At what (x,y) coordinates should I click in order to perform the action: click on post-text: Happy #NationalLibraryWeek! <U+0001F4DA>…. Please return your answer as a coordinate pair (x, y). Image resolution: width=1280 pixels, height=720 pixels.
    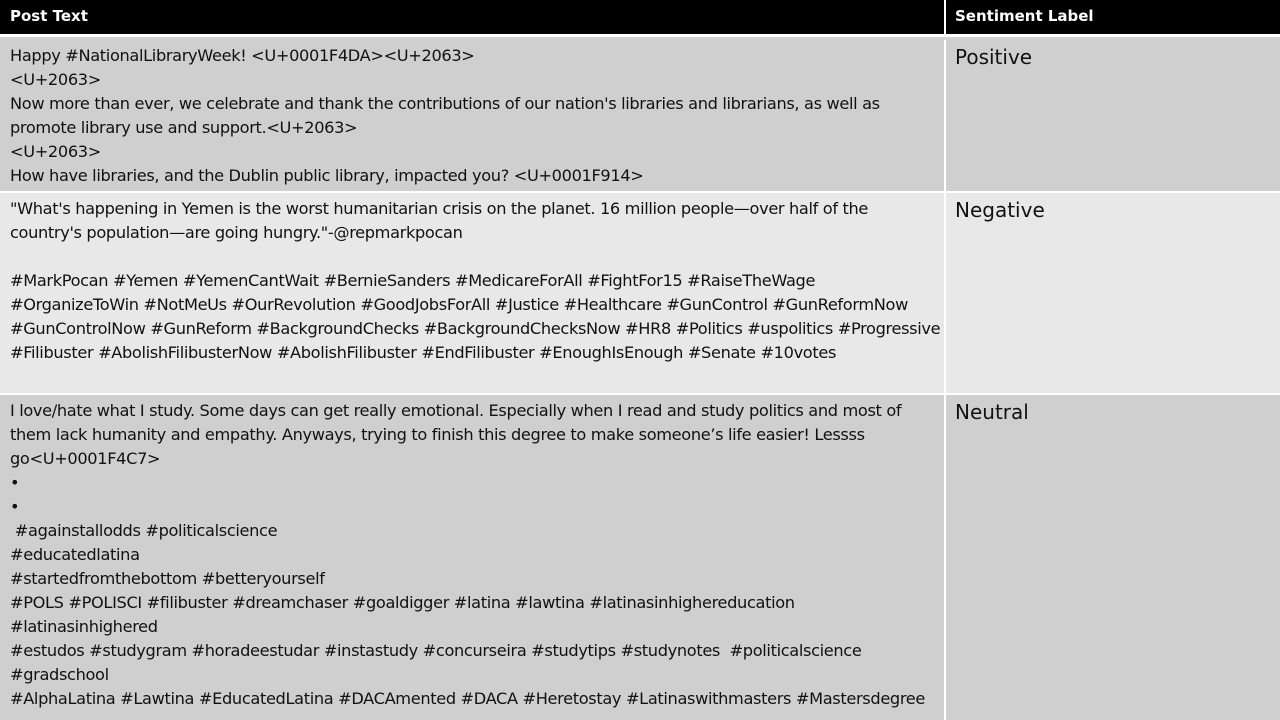
    Looking at the image, I should click on (445, 115).